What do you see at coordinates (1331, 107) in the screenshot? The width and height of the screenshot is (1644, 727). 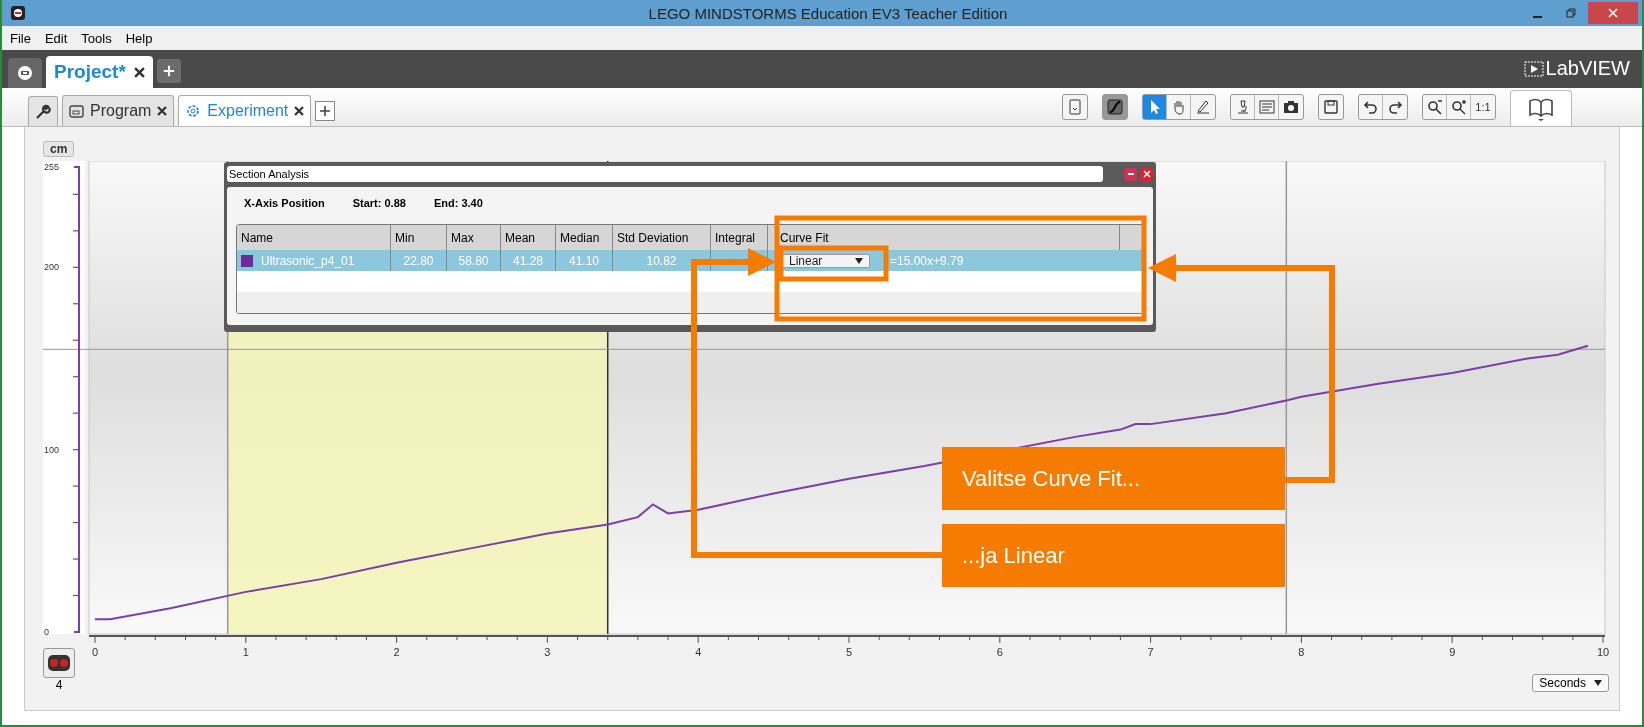 I see `save-icon` at bounding box center [1331, 107].